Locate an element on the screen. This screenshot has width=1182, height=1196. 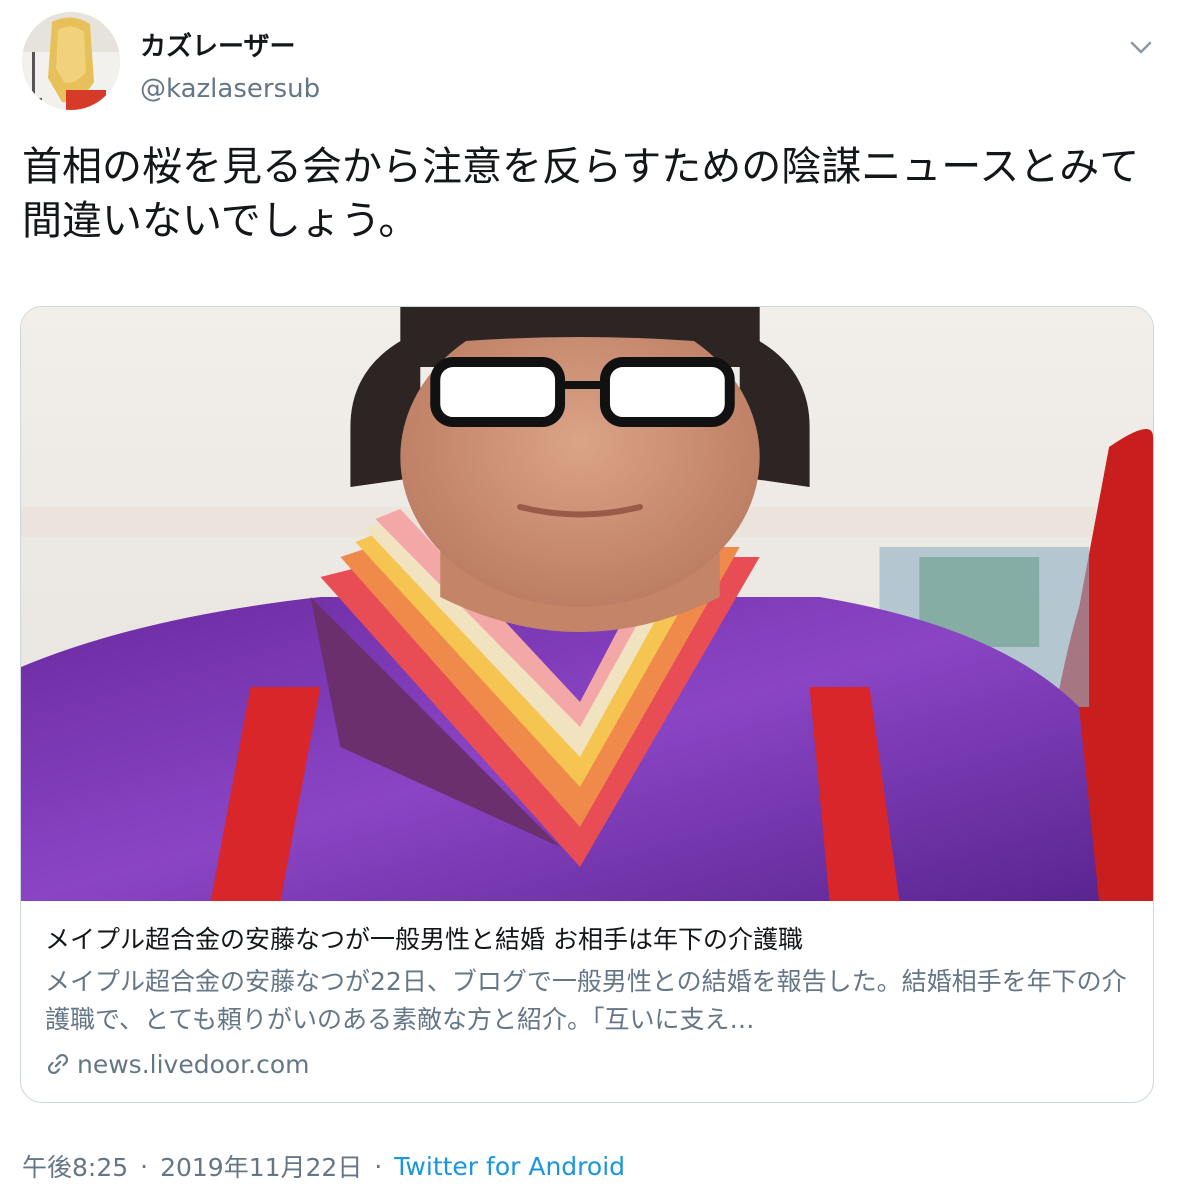
card-title: メイプル超合金の安藤なつが一般男性と結婚 お相手は年下の介護職 is located at coordinates (588, 940).